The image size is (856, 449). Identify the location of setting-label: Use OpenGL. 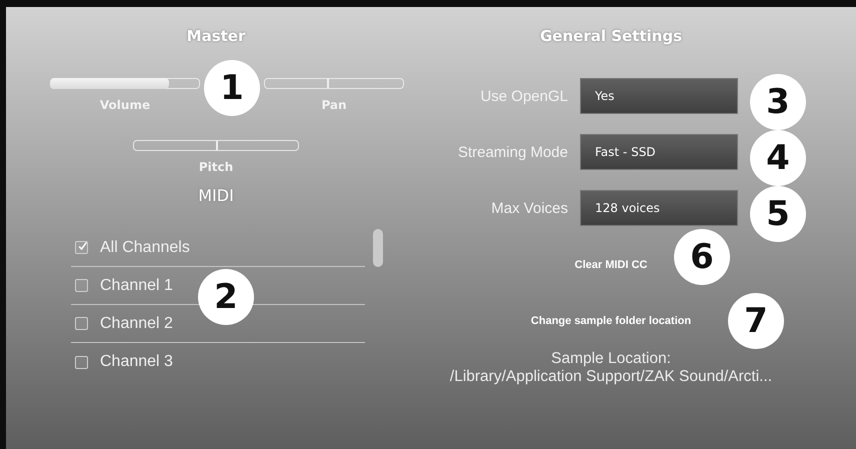
(523, 96).